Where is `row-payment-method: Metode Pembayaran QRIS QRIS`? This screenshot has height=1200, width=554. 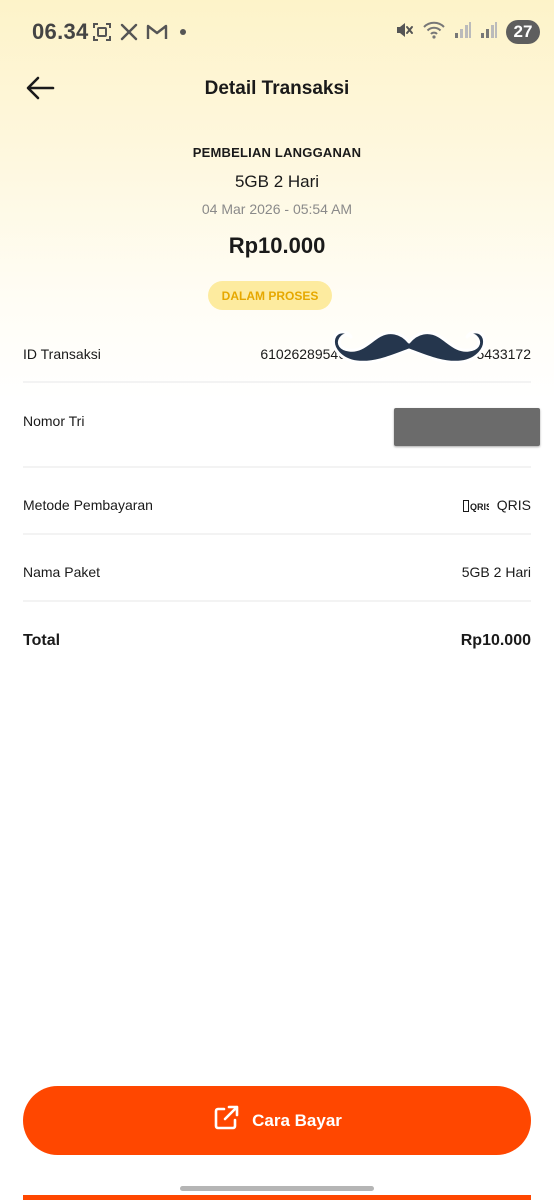 row-payment-method: Metode Pembayaran QRIS QRIS is located at coordinates (277, 507).